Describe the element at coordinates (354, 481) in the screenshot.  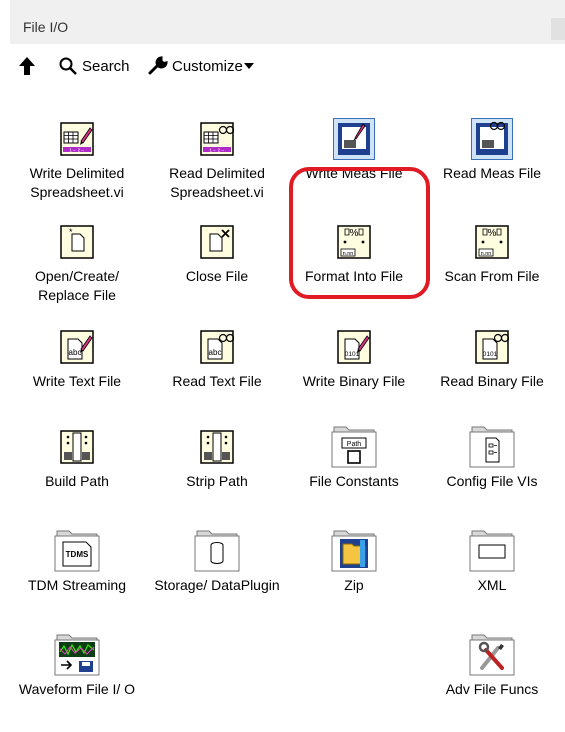
I see `palette-item-label: File Constants` at that location.